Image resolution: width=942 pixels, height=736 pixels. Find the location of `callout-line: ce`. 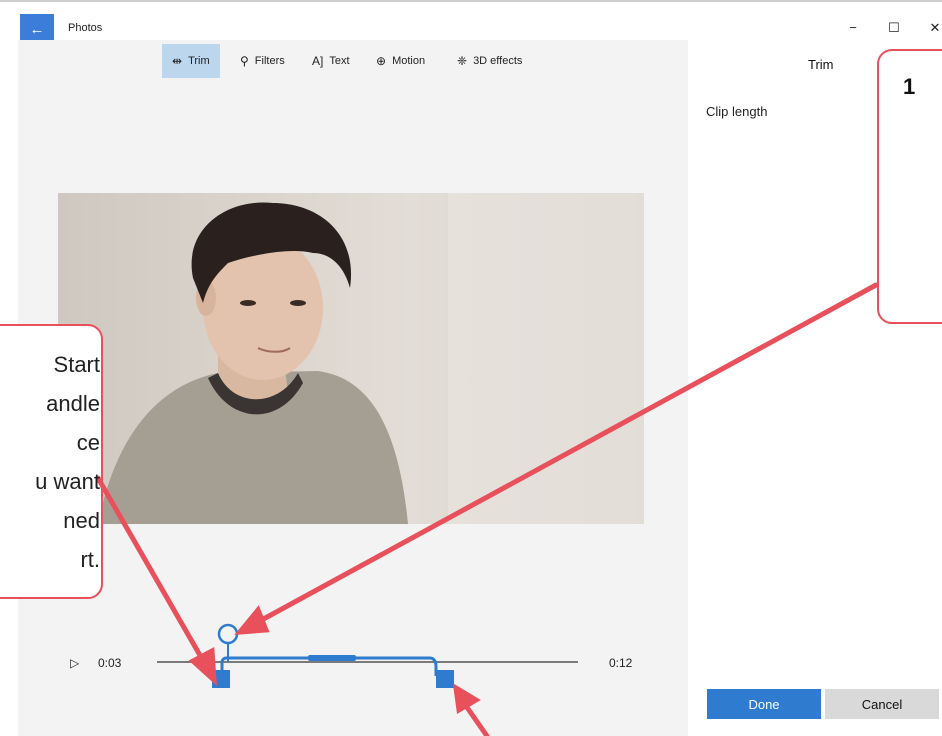

callout-line: ce is located at coordinates (88, 442).